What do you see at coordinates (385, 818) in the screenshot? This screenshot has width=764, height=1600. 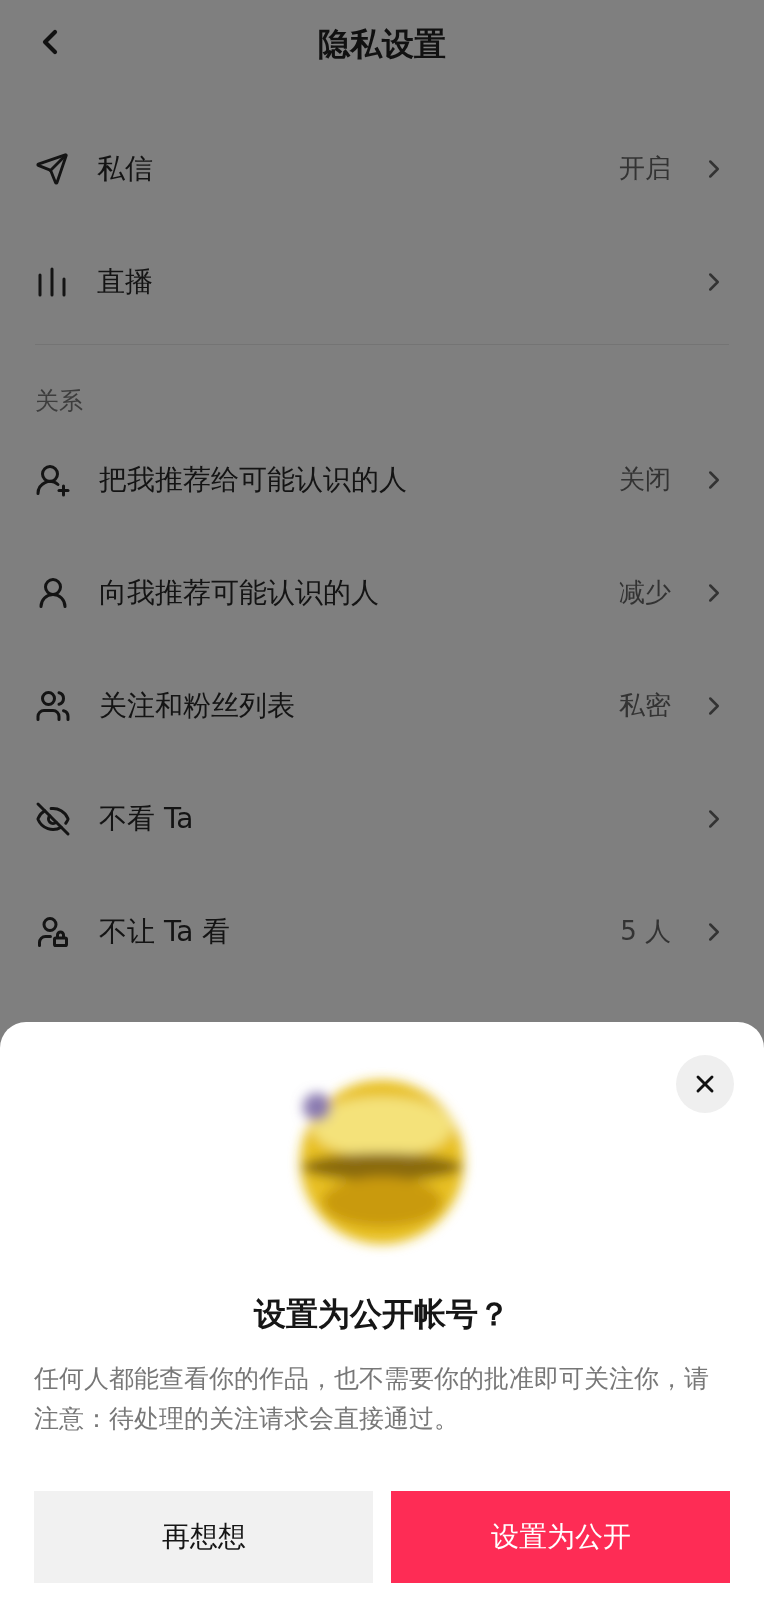 I see `setting-label: 不看 Ta` at bounding box center [385, 818].